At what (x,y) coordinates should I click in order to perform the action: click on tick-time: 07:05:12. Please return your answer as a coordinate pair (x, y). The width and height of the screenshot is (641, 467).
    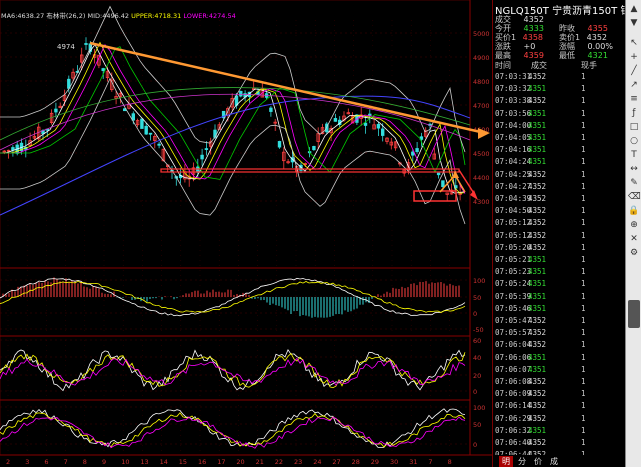
    Looking at the image, I should click on (513, 223).